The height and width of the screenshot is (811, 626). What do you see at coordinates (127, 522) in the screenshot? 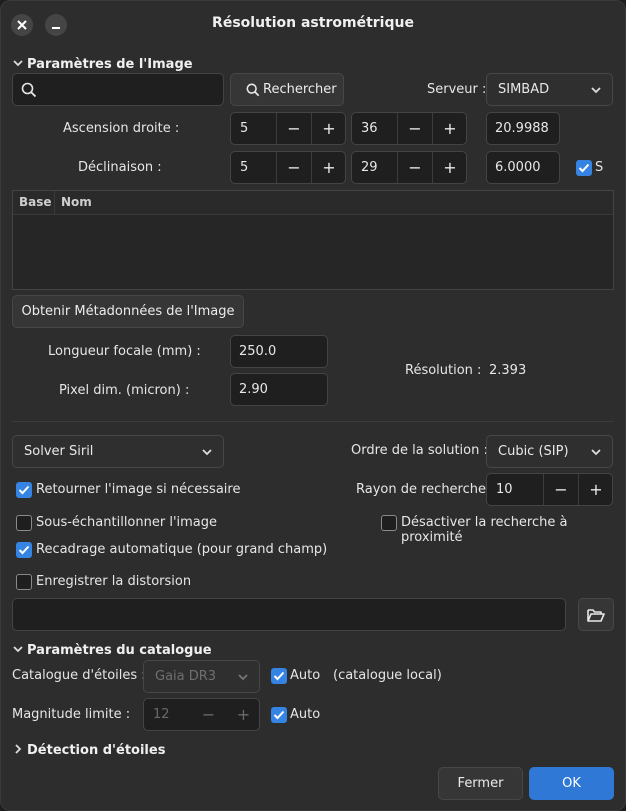
I see `downsample-label: Sous-échantillonner l'image` at bounding box center [127, 522].